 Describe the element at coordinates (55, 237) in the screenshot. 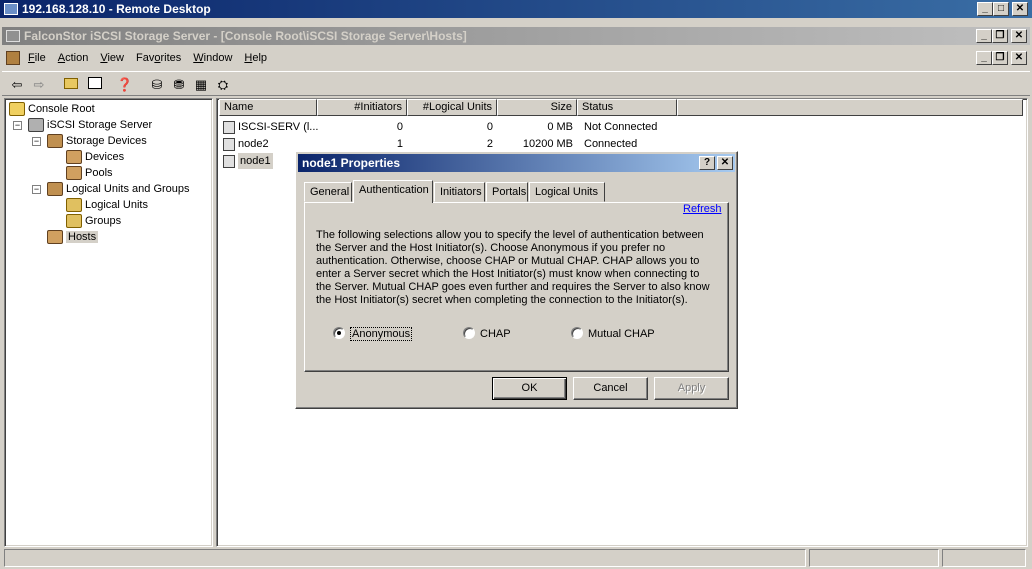

I see `hosts-icon` at that location.